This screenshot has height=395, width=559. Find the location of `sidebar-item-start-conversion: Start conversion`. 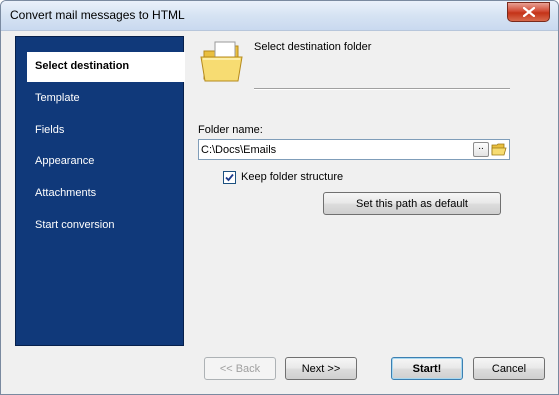

sidebar-item-start-conversion: Start conversion is located at coordinates (74, 225).